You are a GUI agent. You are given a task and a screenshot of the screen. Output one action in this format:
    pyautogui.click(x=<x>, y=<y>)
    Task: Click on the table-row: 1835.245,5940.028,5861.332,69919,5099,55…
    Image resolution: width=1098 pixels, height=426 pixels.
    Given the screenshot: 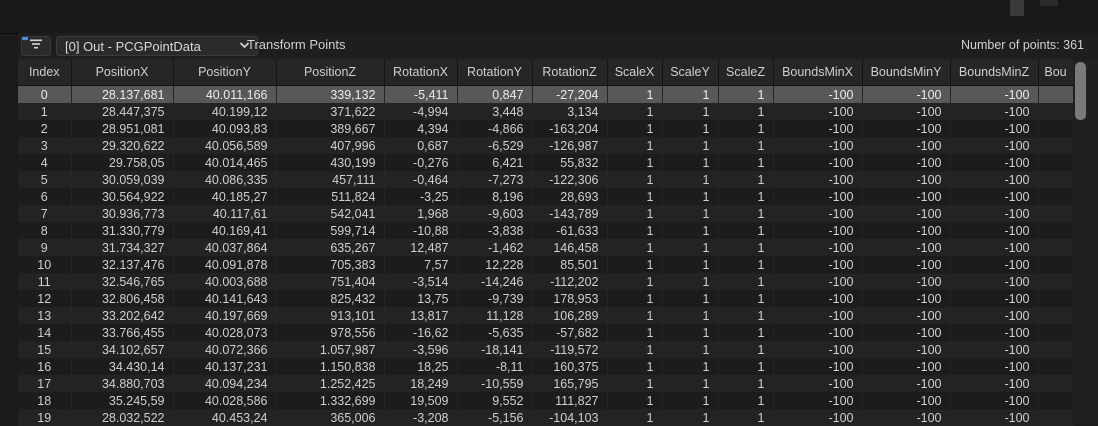 What is the action you would take?
    pyautogui.click(x=545, y=400)
    